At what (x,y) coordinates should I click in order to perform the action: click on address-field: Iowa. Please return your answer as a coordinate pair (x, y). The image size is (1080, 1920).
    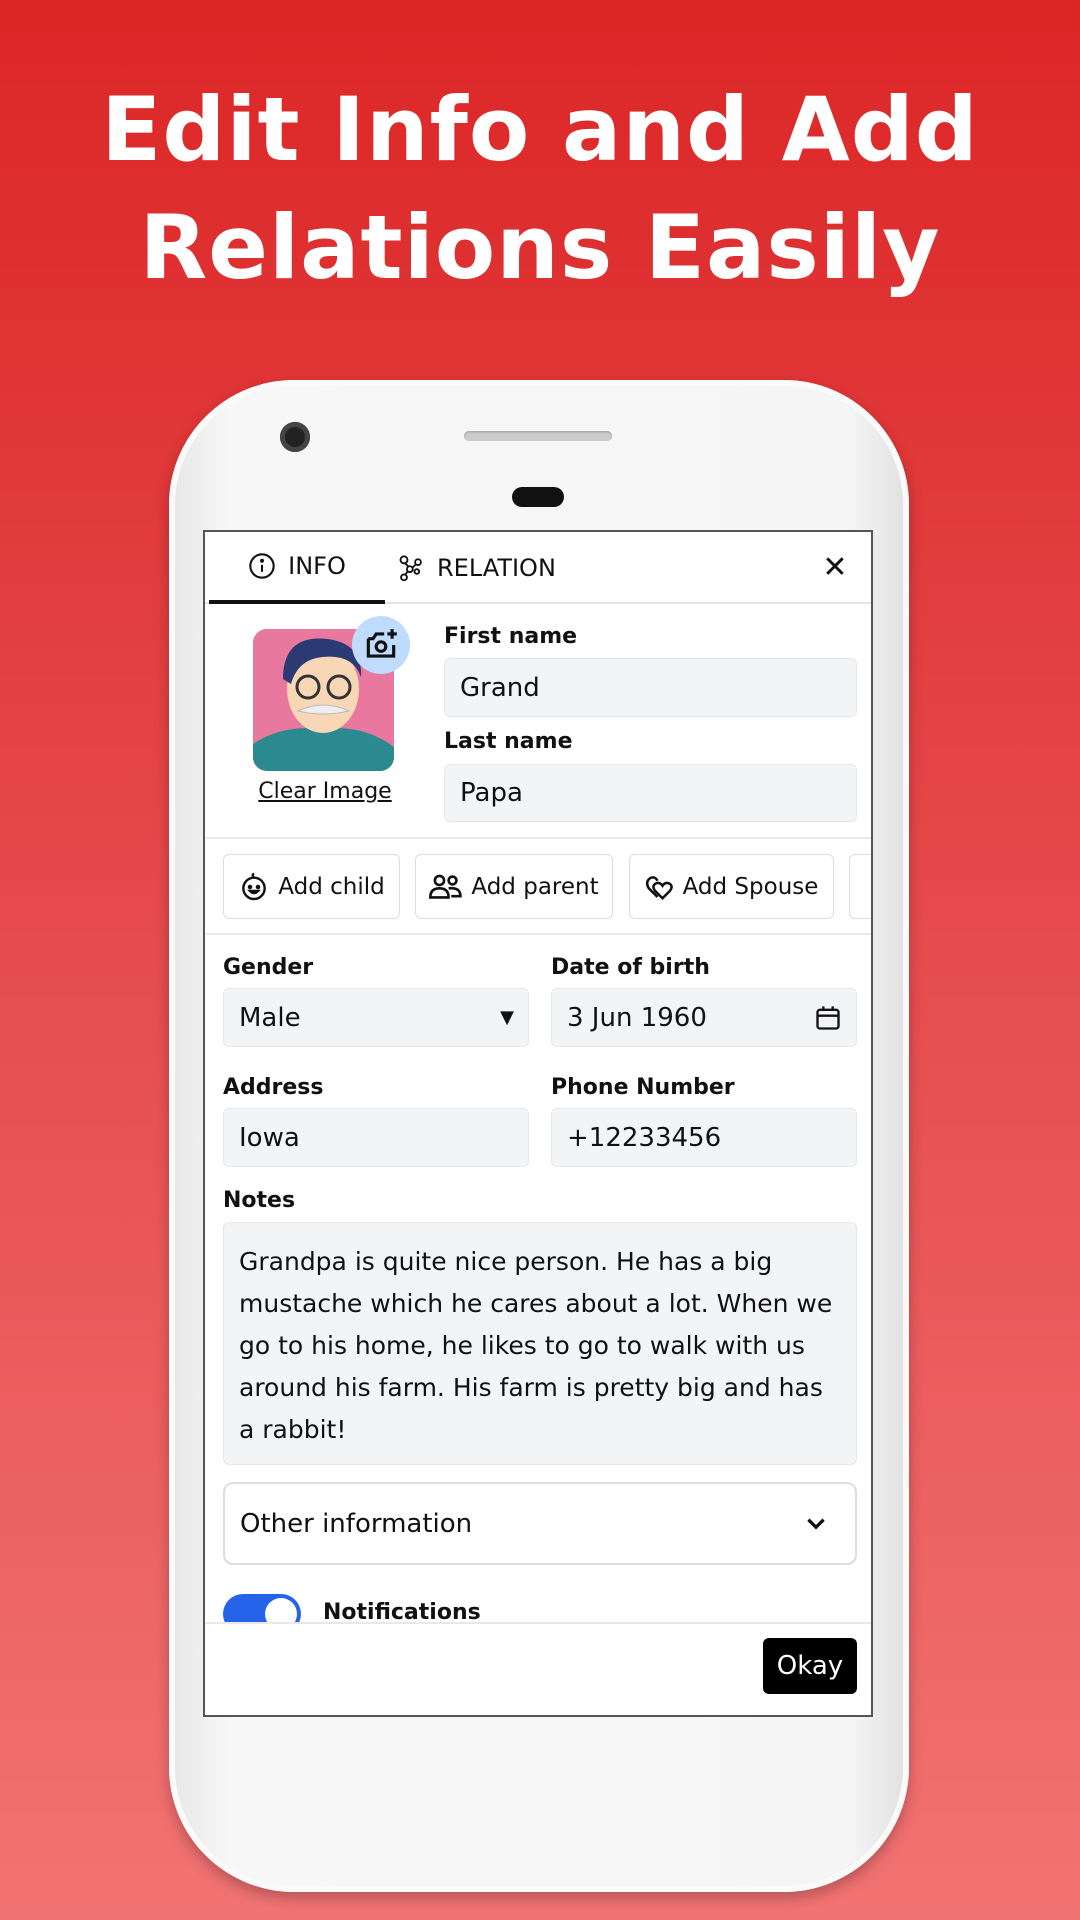
    Looking at the image, I should click on (376, 1137).